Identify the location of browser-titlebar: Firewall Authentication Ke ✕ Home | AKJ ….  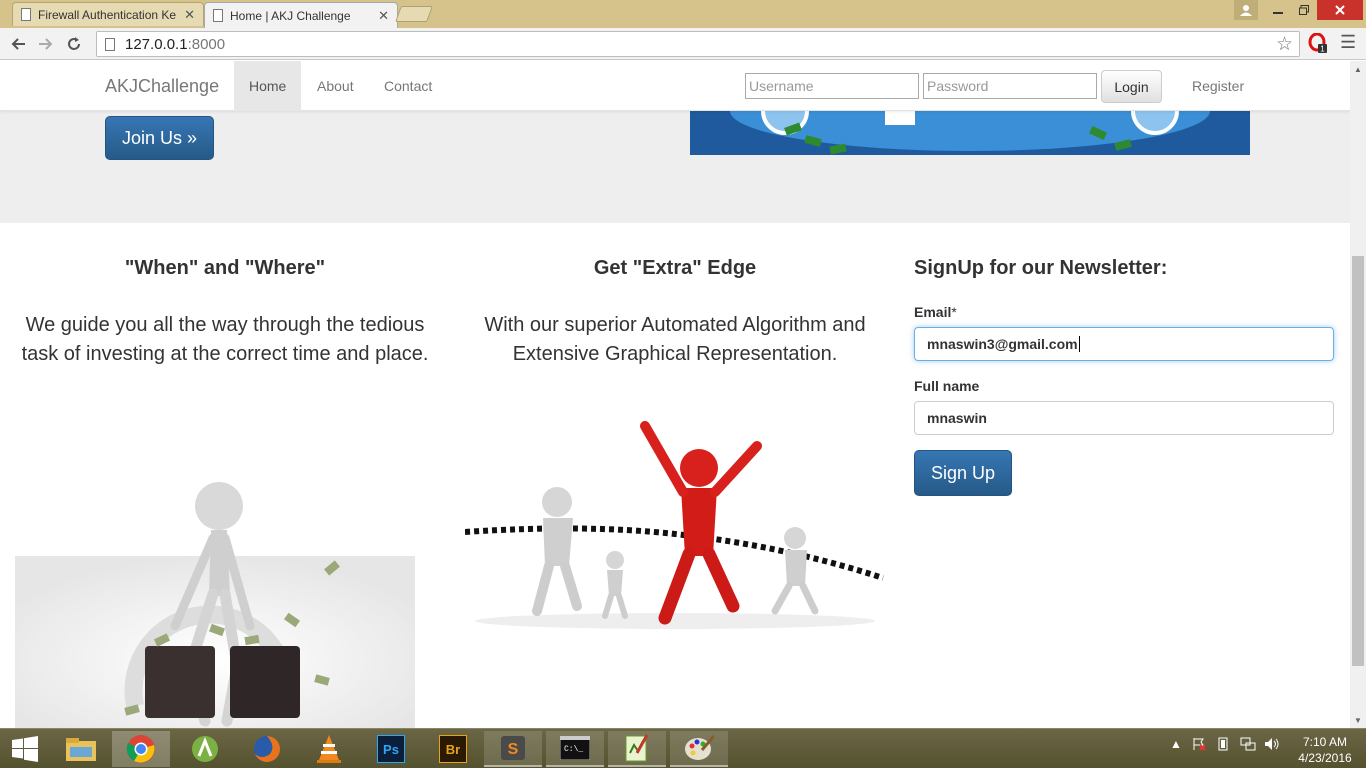
(683, 14).